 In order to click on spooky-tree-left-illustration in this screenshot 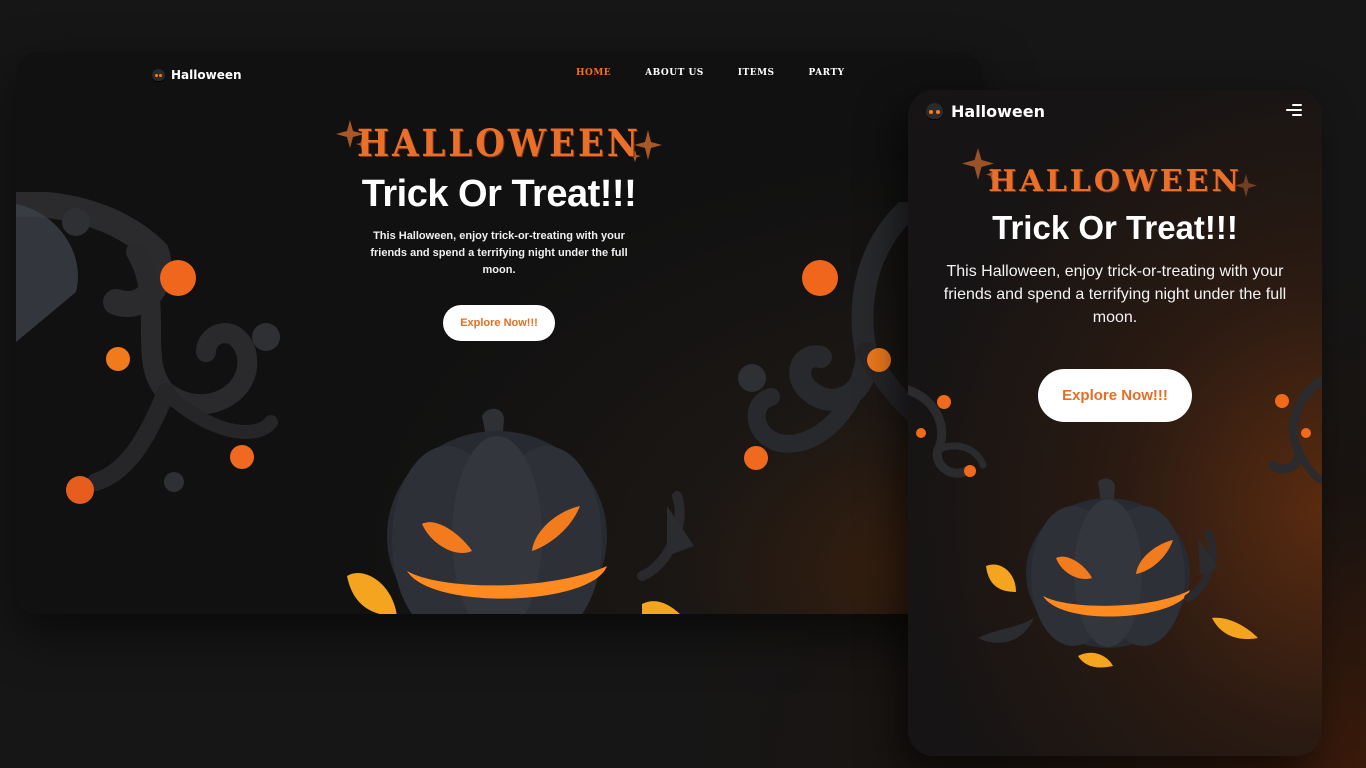, I will do `click(148, 348)`.